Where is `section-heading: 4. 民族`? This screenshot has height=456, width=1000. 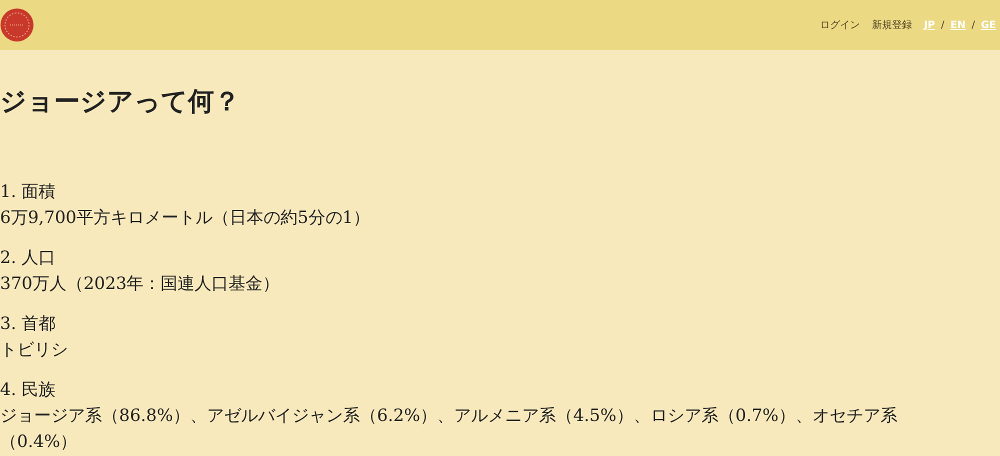 section-heading: 4. 民族 is located at coordinates (28, 390).